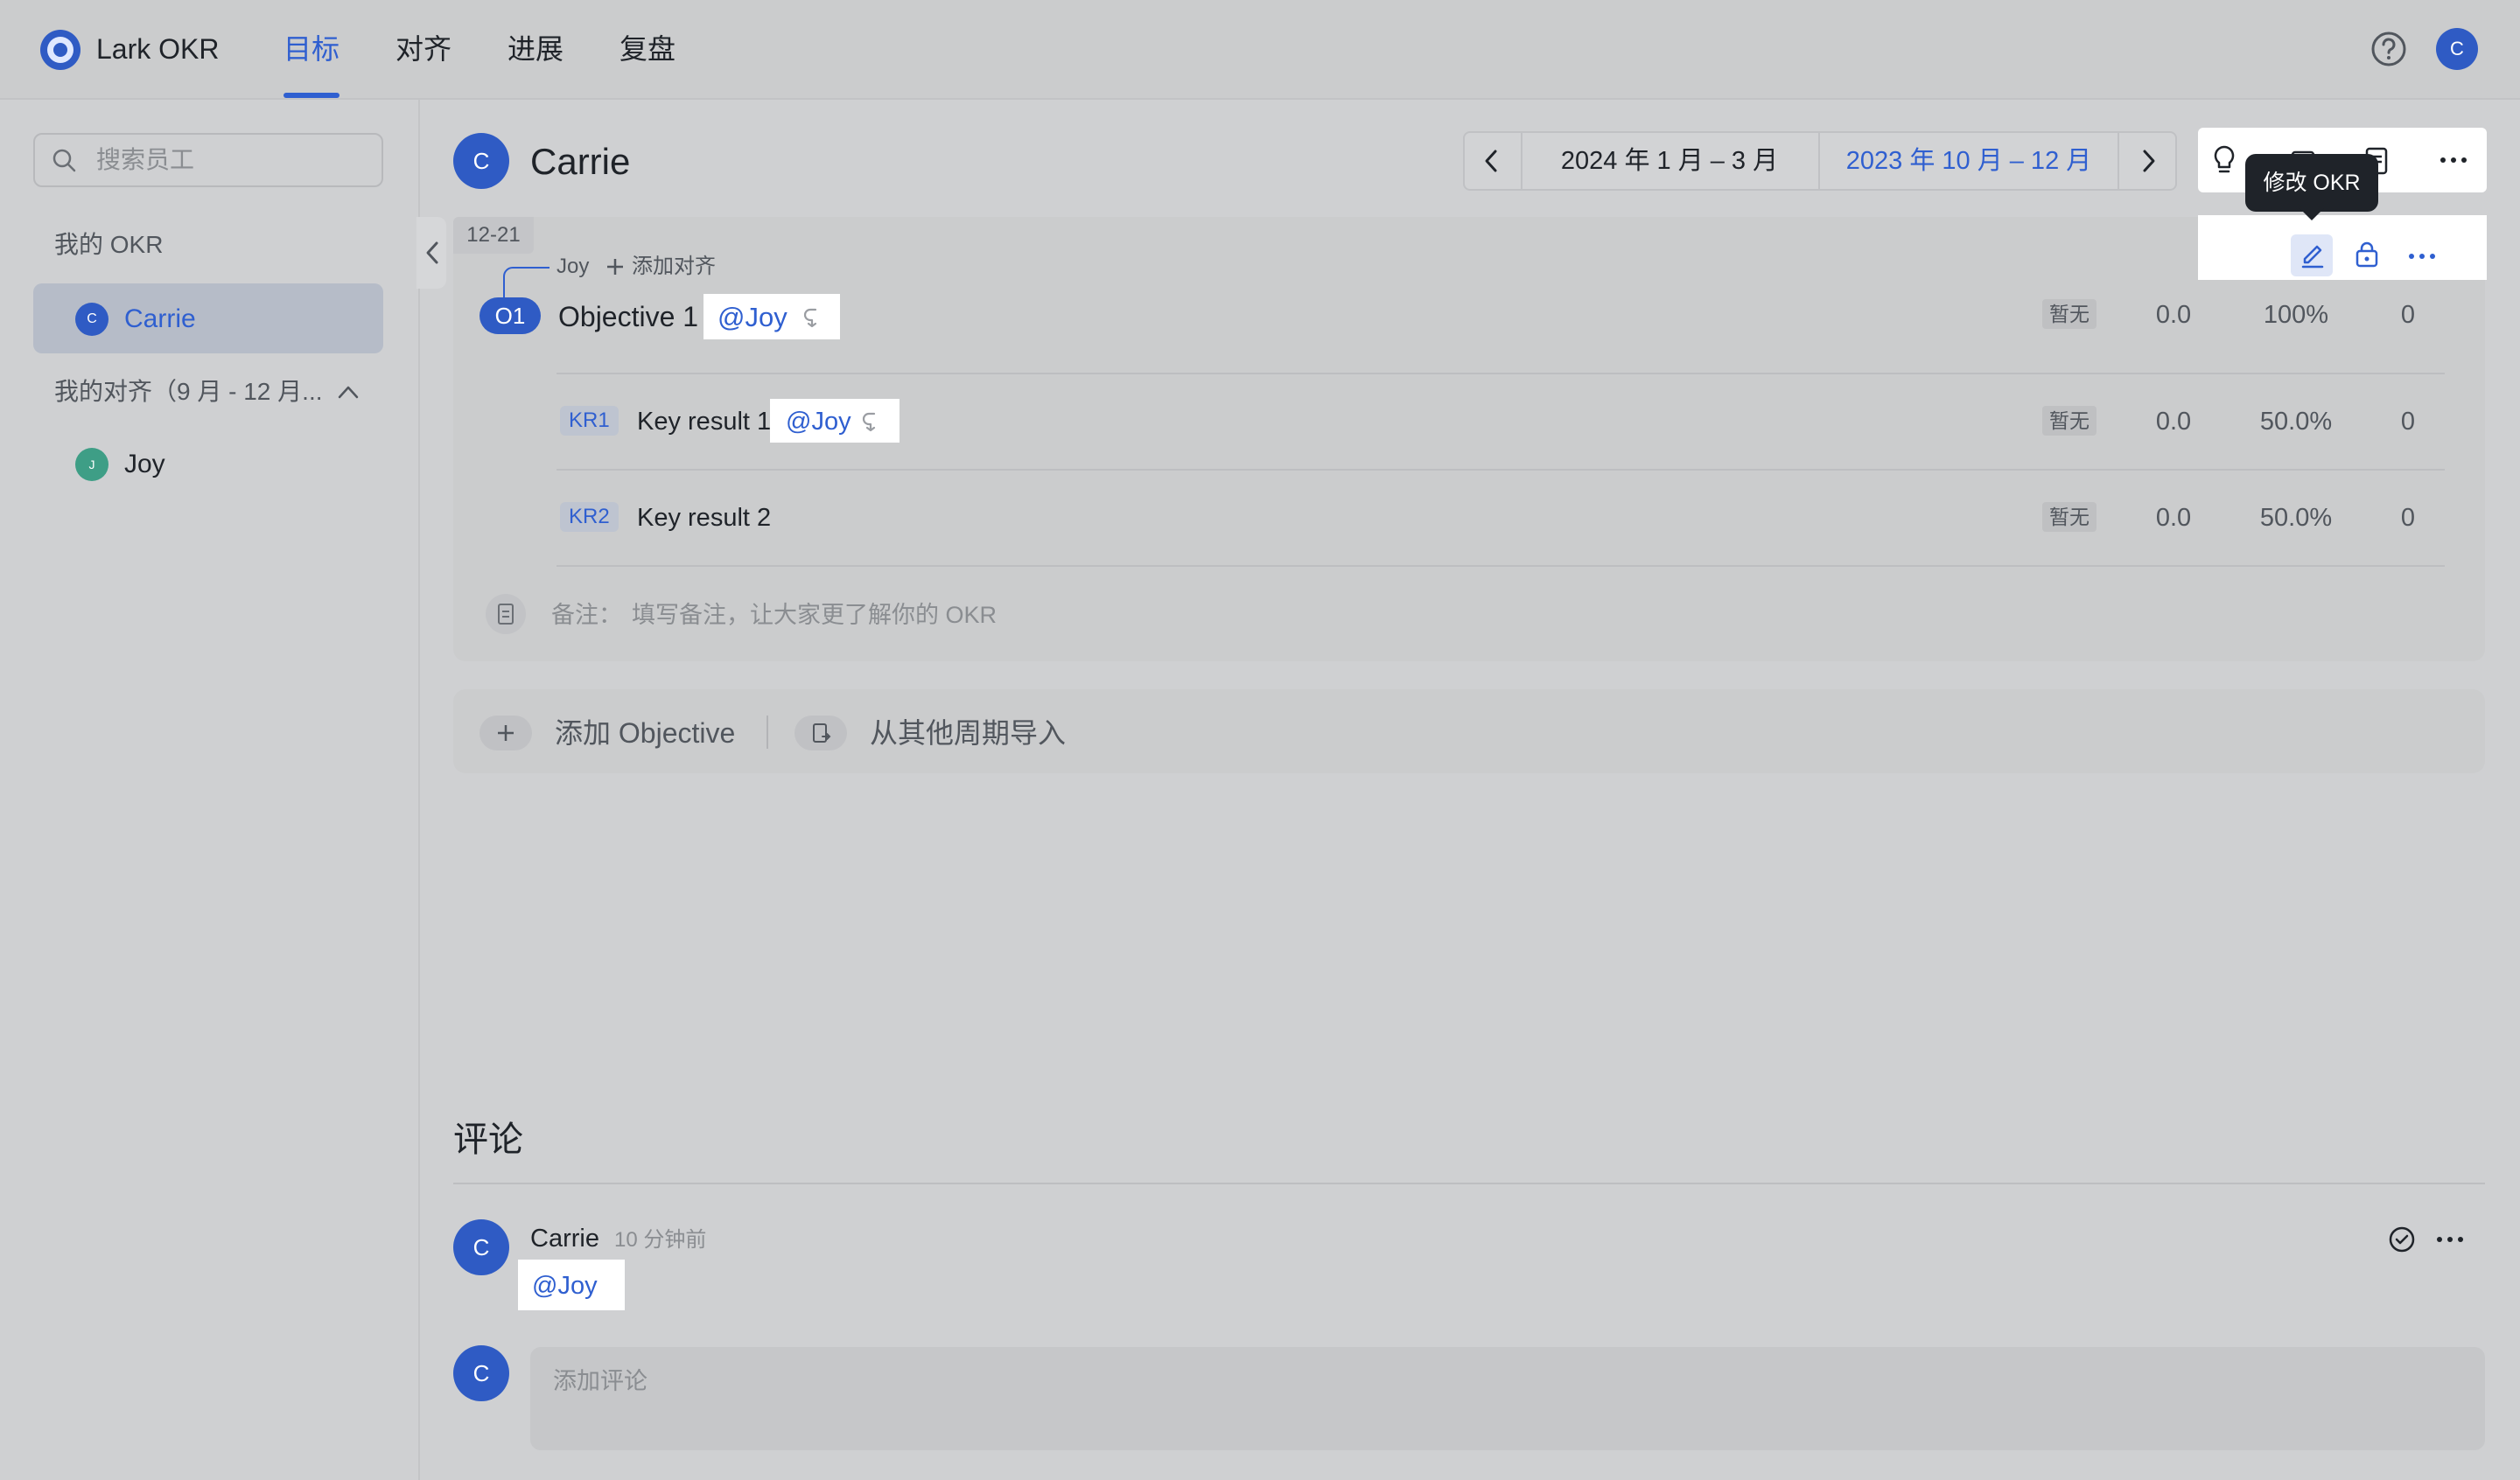  Describe the element at coordinates (109, 245) in the screenshot. I see `my-okr-section-label: 我的 OKR` at that location.